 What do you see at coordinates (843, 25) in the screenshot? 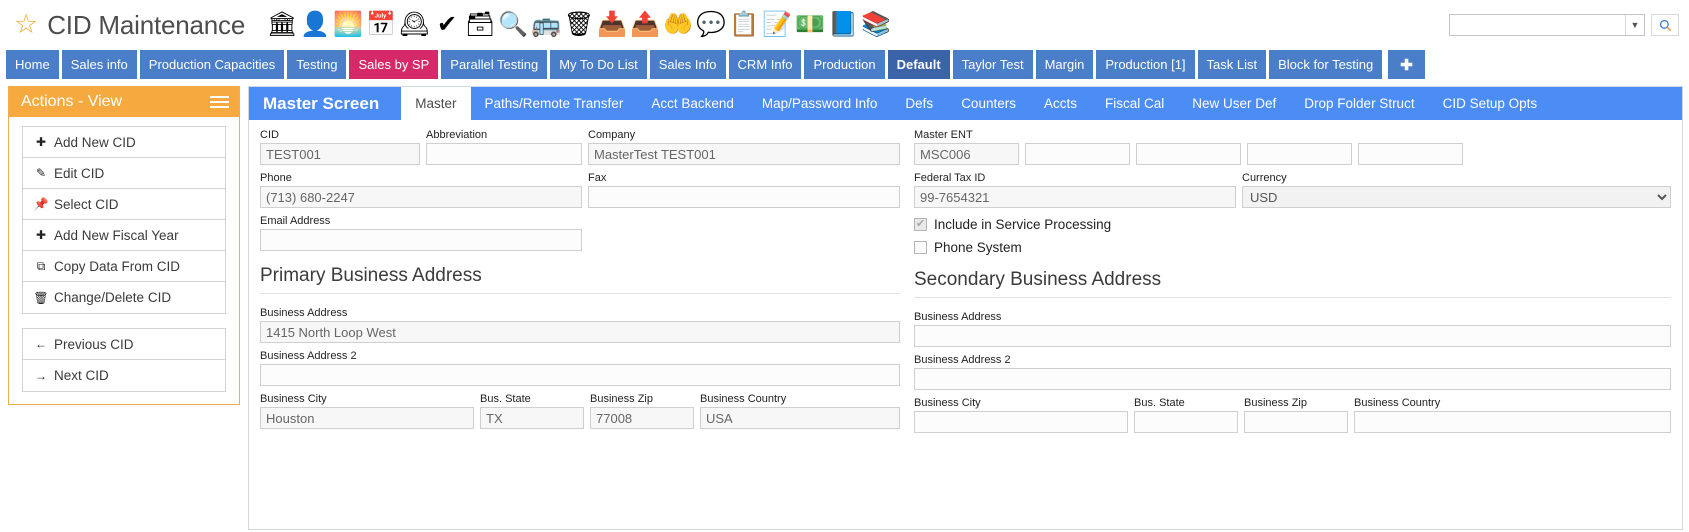
I see `globe-book-icon: 📘` at bounding box center [843, 25].